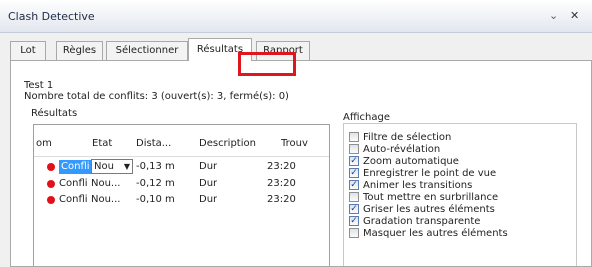 The image size is (592, 267). I want to click on etat-value: Nou, so click(104, 166).